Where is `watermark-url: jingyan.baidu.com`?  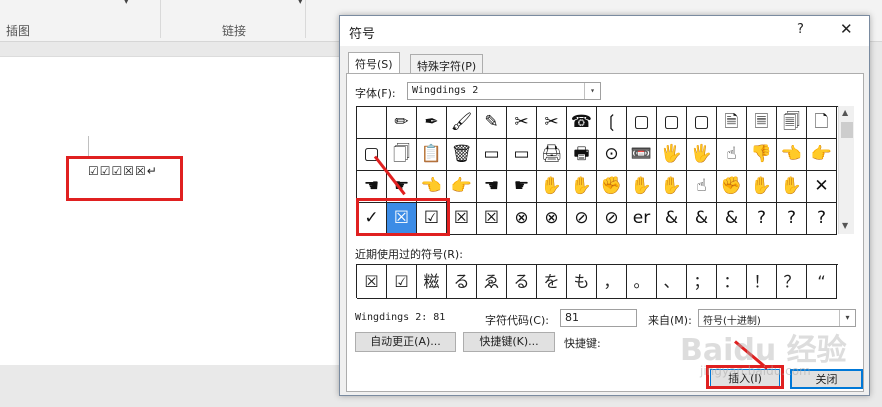
watermark-url: jingyan.baidu.com is located at coordinates (755, 371).